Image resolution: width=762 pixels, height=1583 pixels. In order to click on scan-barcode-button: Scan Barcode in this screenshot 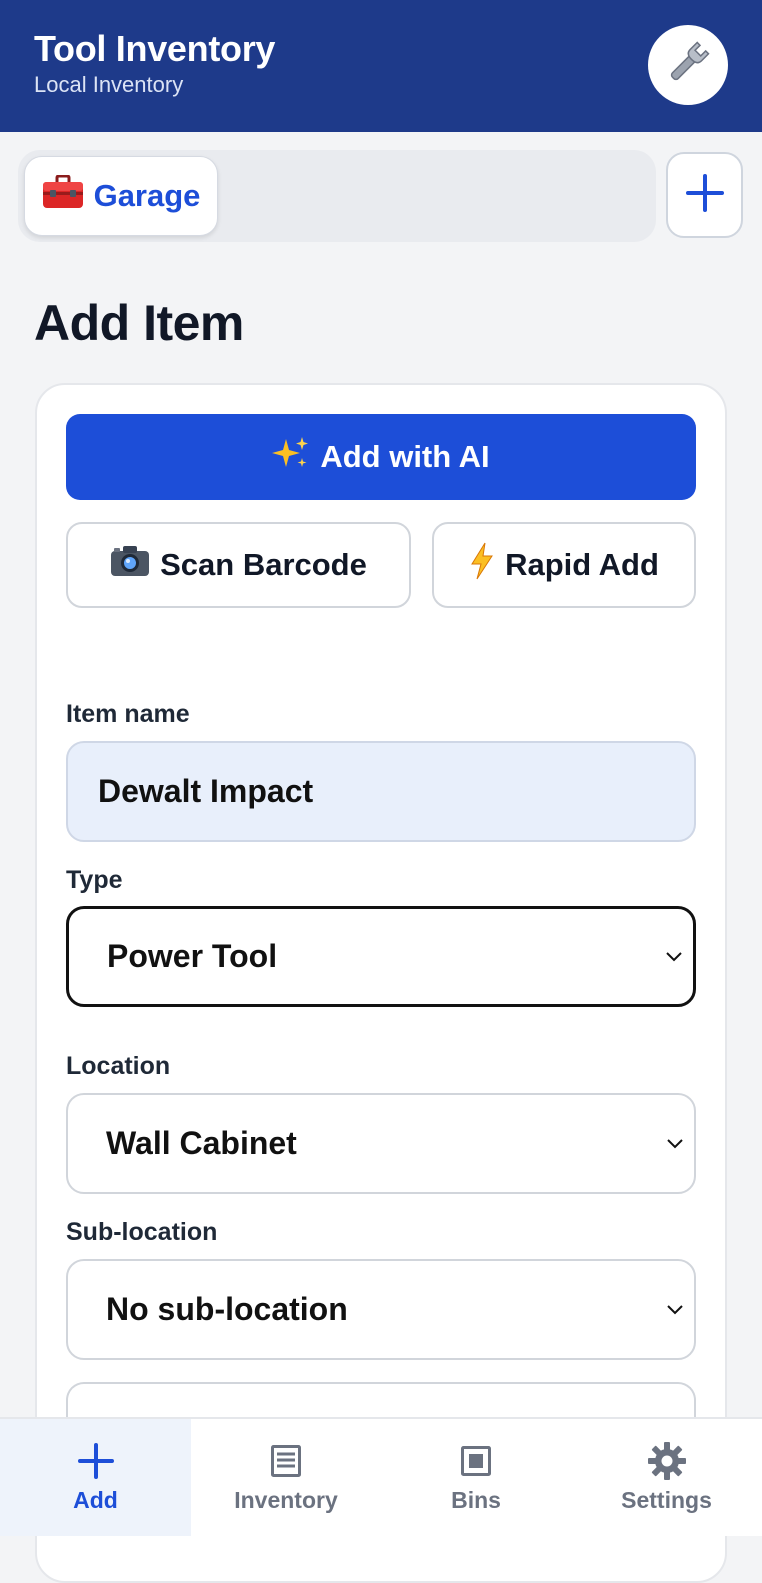, I will do `click(238, 565)`.